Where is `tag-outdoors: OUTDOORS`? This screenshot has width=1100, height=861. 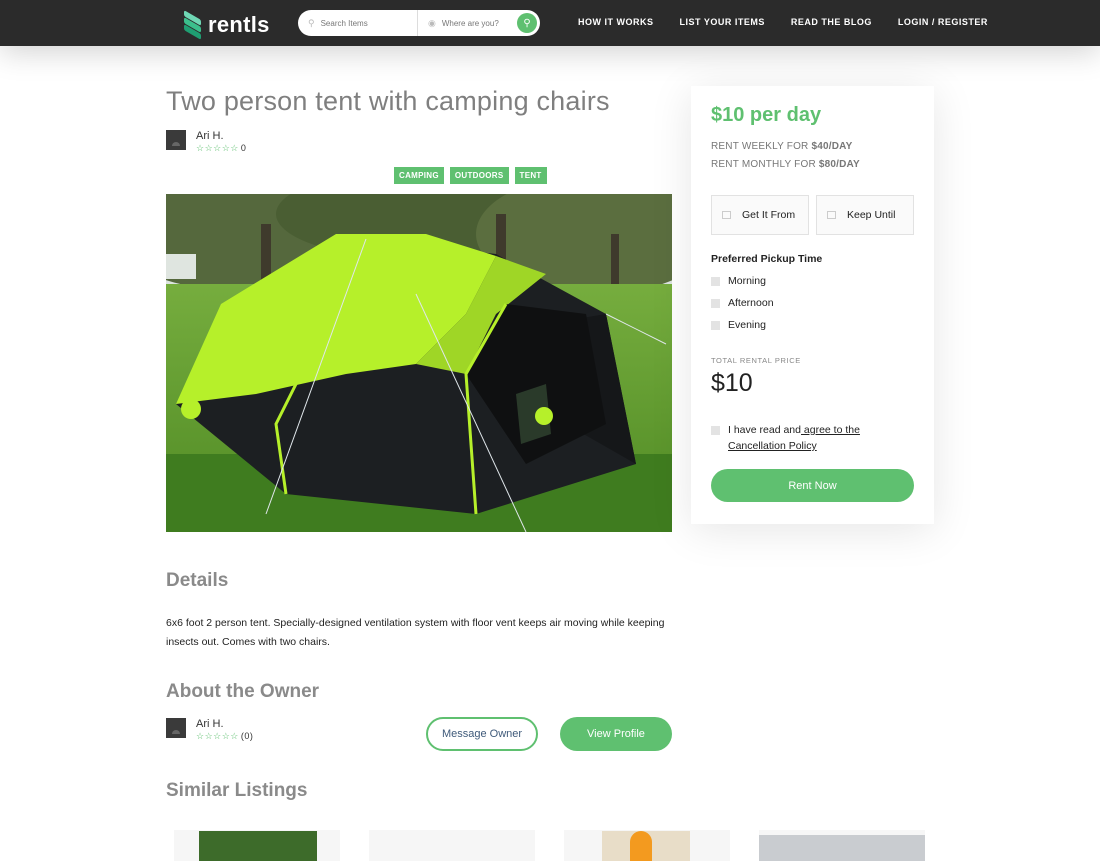 tag-outdoors: OUTDOORS is located at coordinates (479, 175).